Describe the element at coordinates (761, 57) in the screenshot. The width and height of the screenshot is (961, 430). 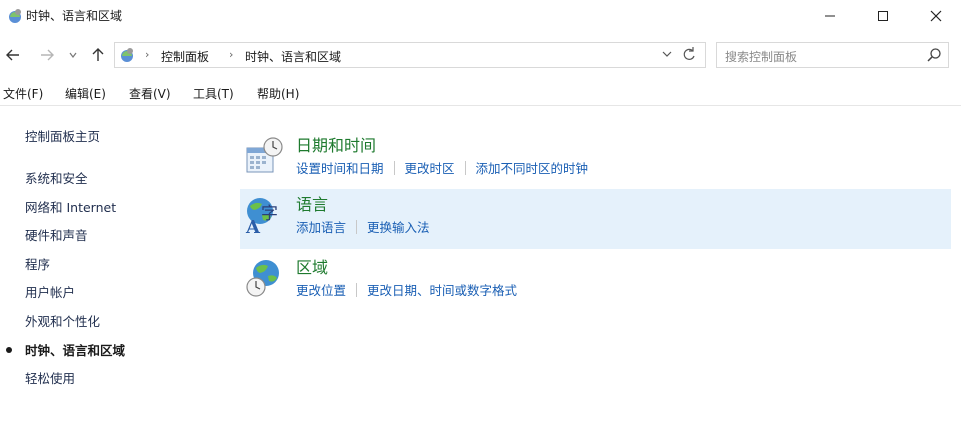
I see `search-placeholder: 搜索控制面板` at that location.